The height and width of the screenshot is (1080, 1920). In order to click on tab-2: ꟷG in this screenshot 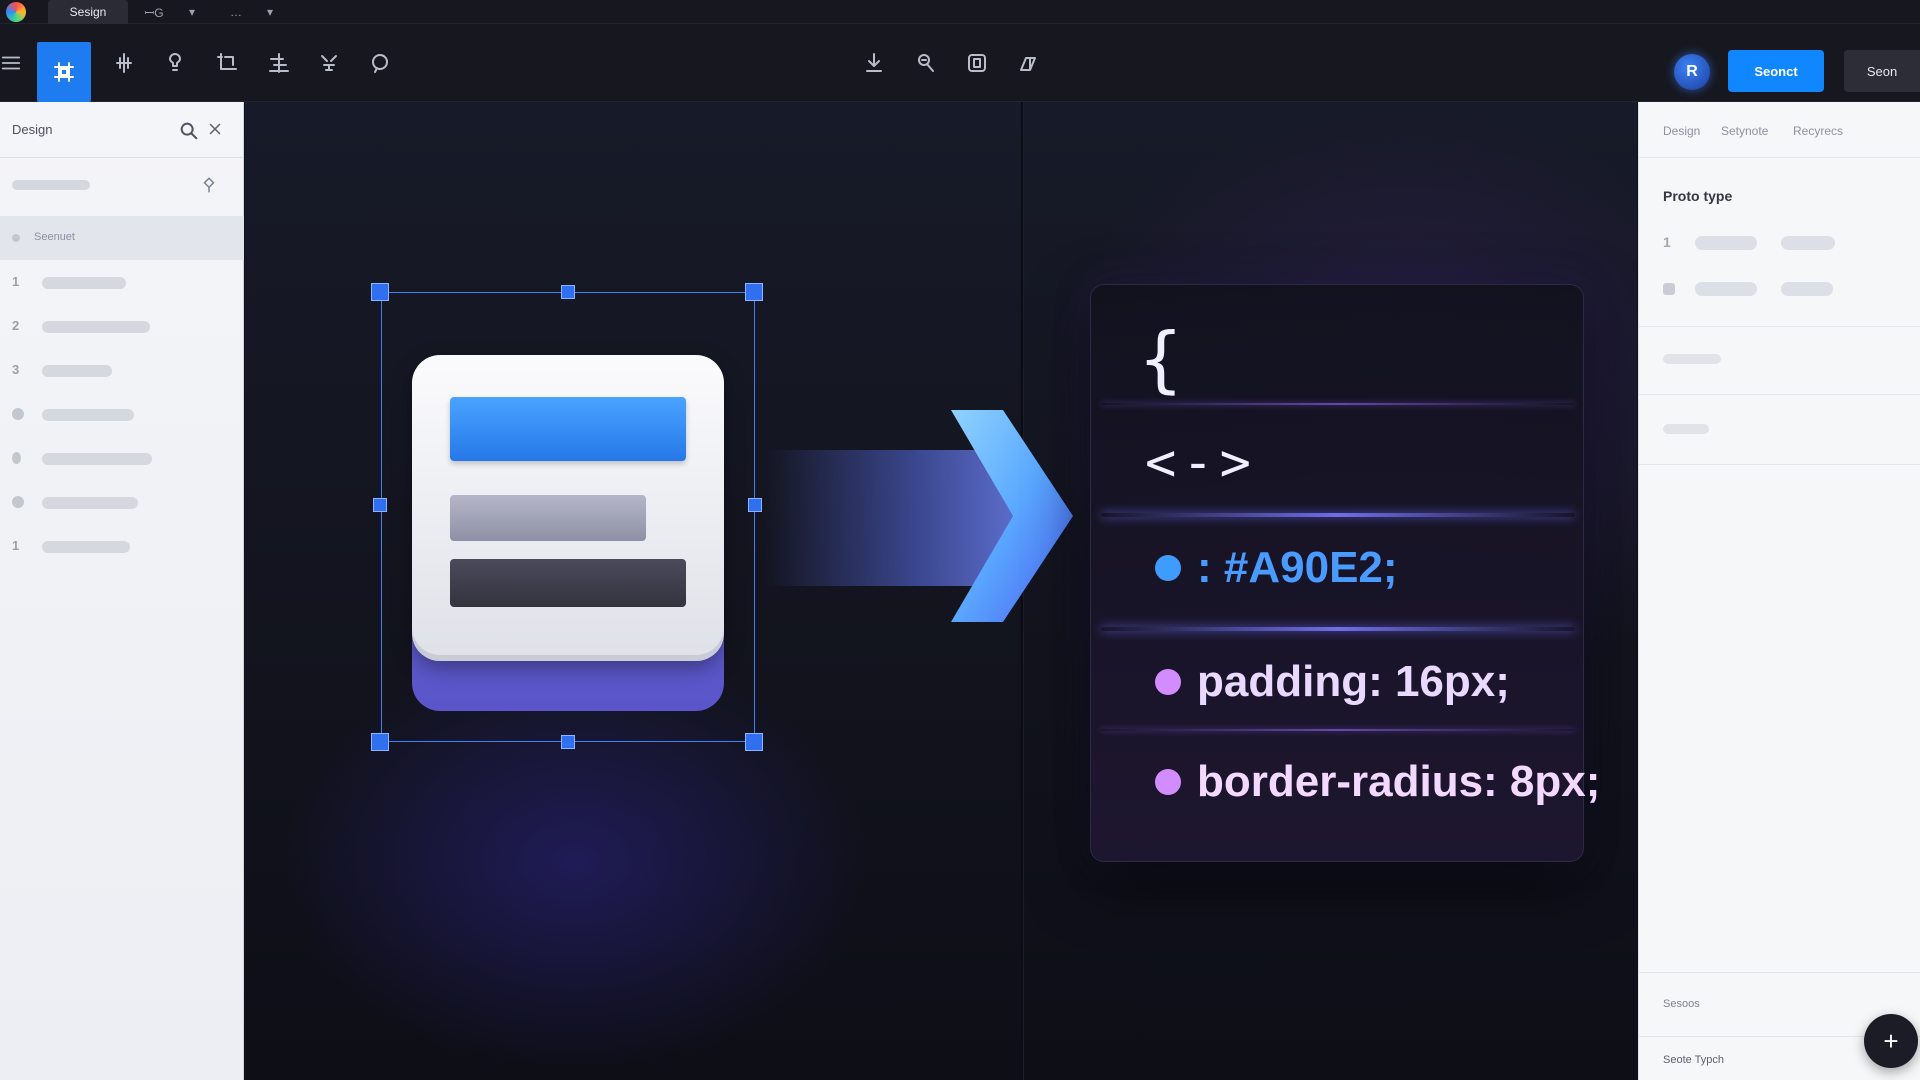, I will do `click(154, 12)`.